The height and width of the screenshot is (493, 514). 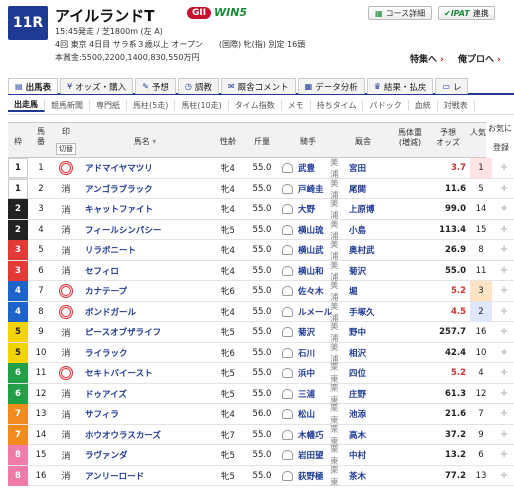 I want to click on horse-name-link: フィールシンパシー, so click(x=145, y=230).